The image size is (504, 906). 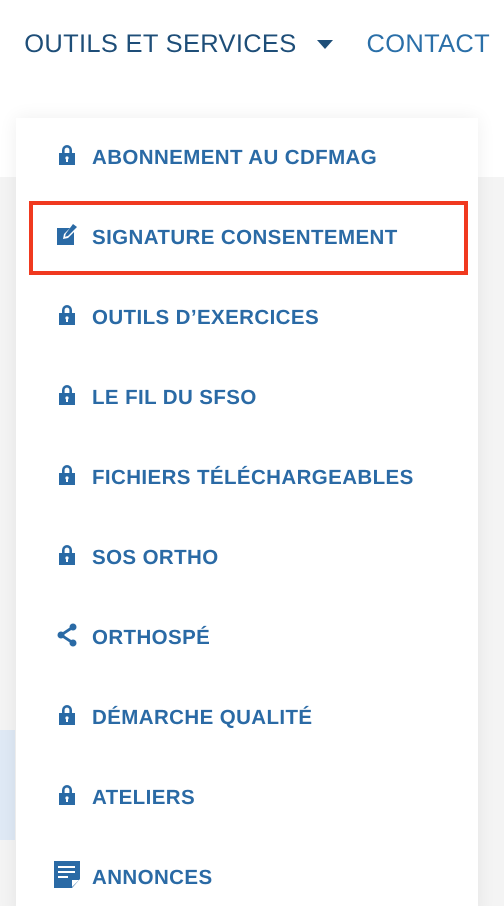 What do you see at coordinates (248, 238) in the screenshot?
I see `menu-item: SIGNATURE CONSENTEMENT` at bounding box center [248, 238].